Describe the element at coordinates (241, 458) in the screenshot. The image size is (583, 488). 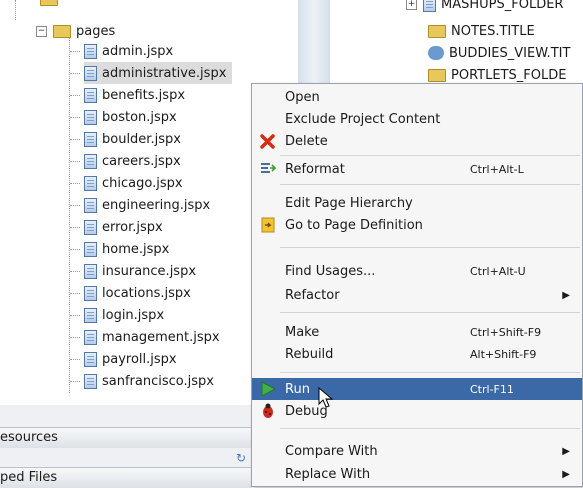
I see `refresh-icon: ↻` at that location.